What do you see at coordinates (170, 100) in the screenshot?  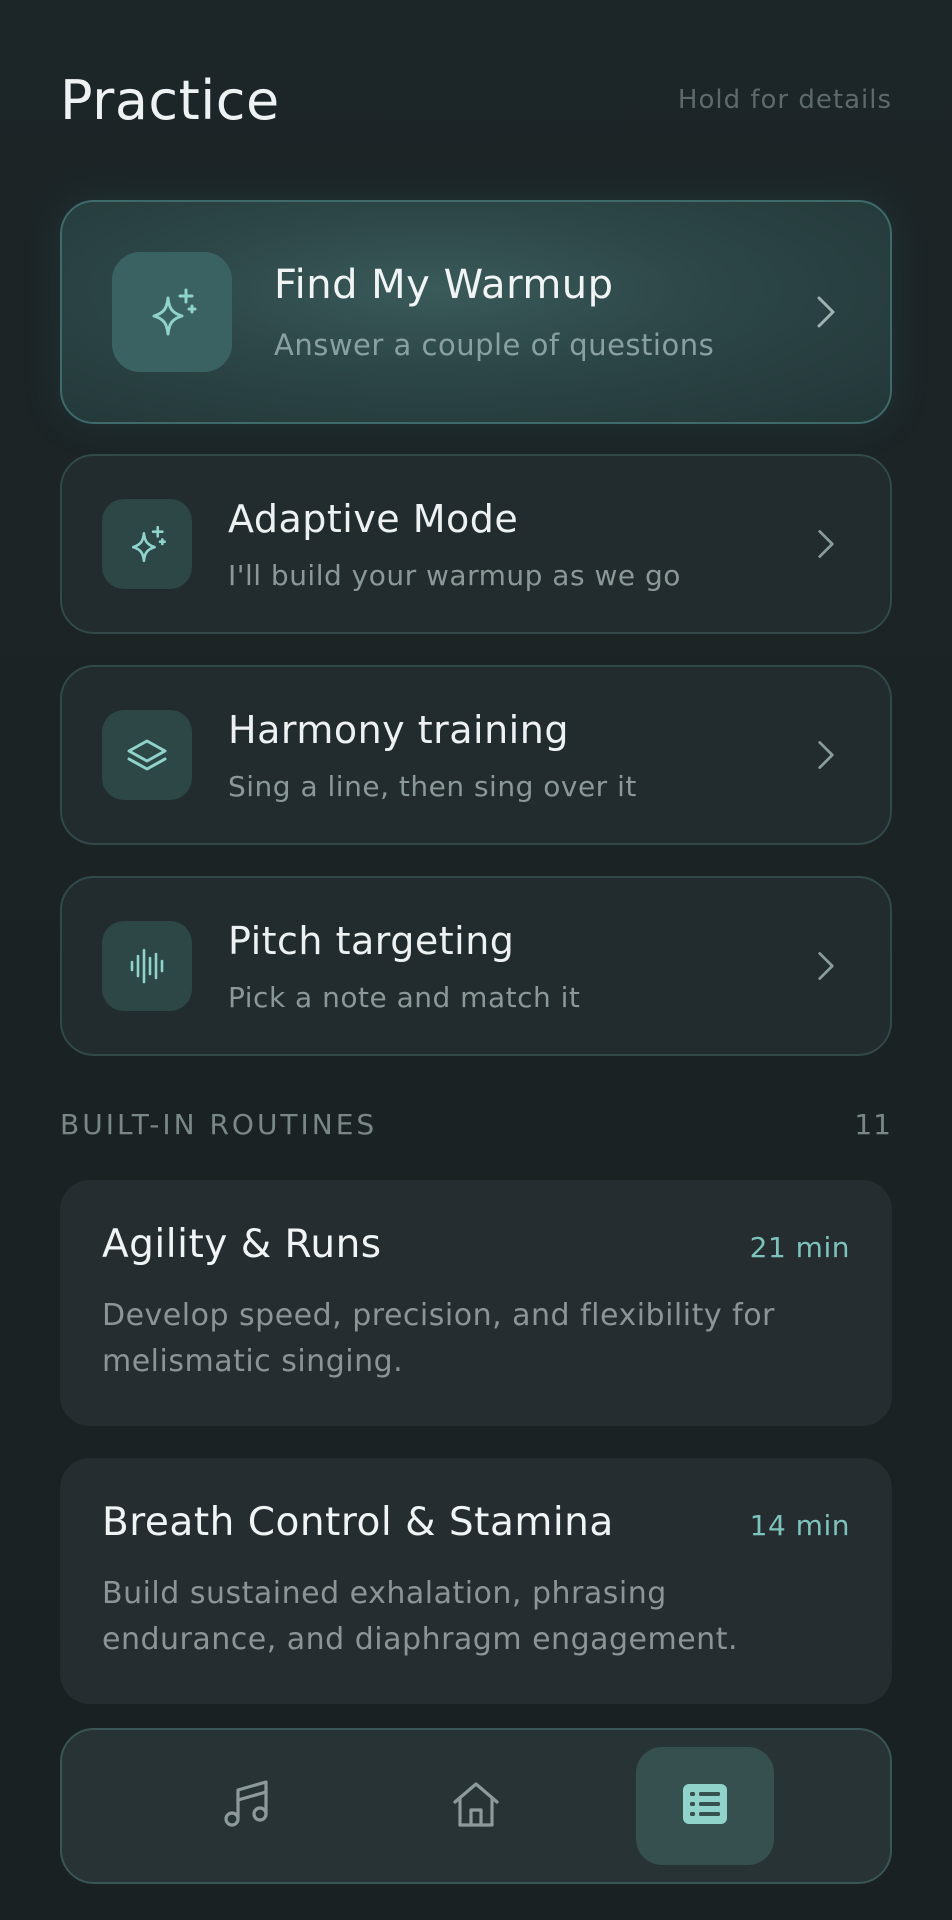 I see `page-title: Practice` at bounding box center [170, 100].